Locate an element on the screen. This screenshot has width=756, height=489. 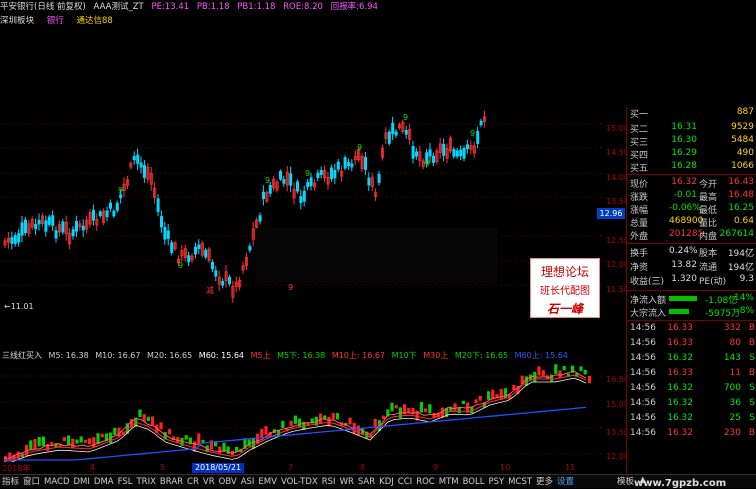
price-tick: 15.00 is located at coordinates (617, 128).